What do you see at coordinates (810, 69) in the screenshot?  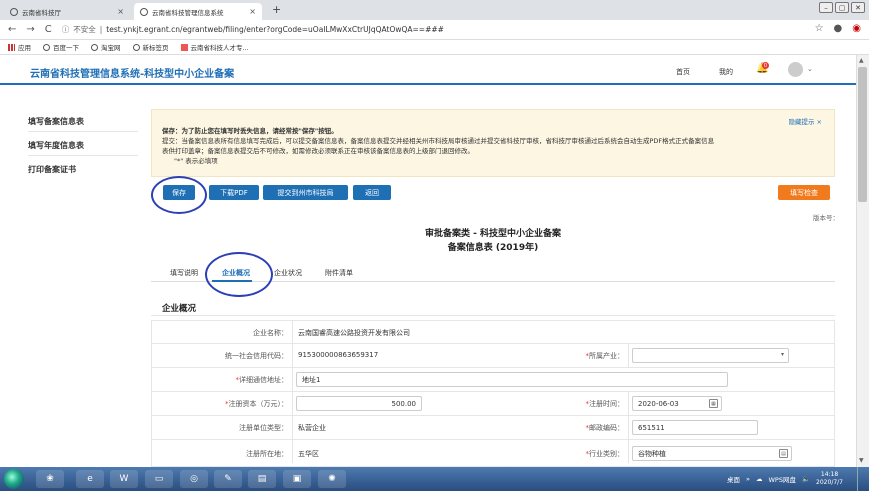 I see `chevron-down-icon: ⌄` at bounding box center [810, 69].